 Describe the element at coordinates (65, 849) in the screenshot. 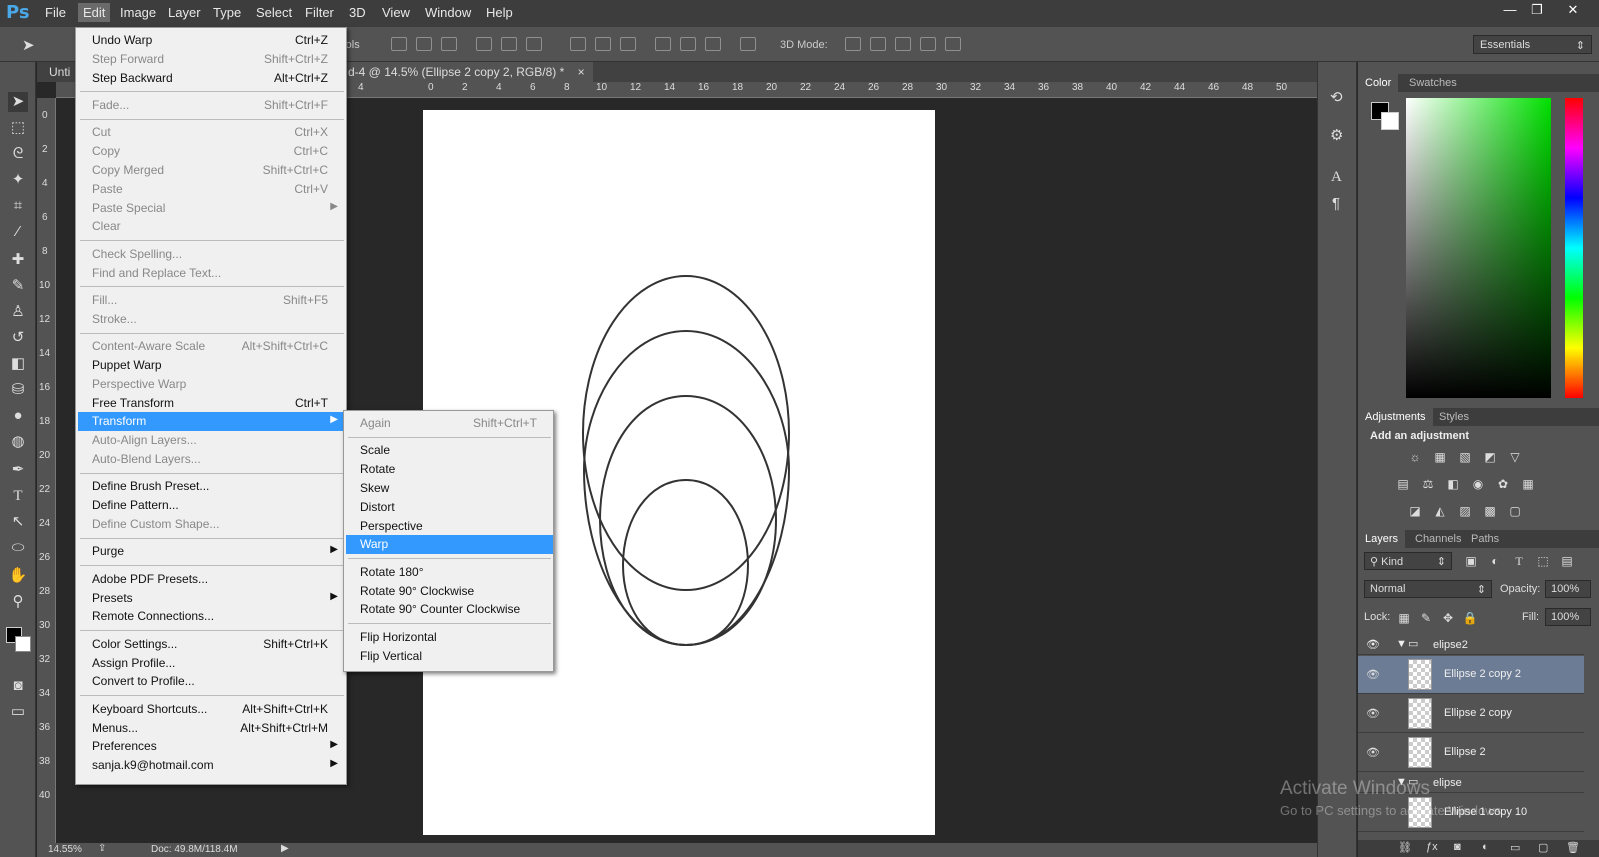

I see `zoom-level: 14.55%` at that location.